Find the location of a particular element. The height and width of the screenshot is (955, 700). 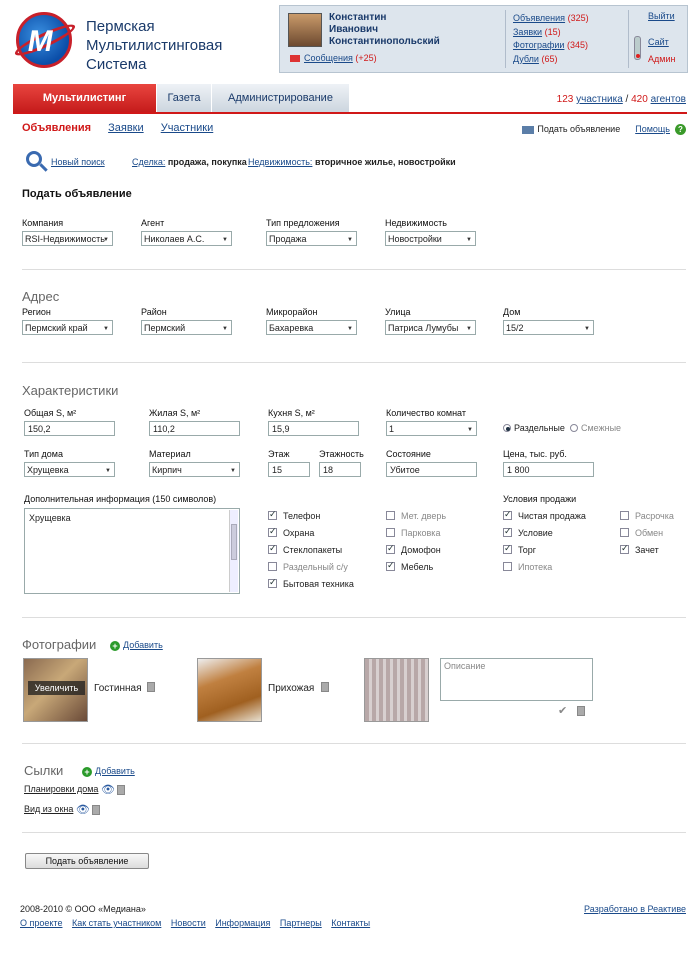

cb-mortgage: Ипотека is located at coordinates (527, 567).